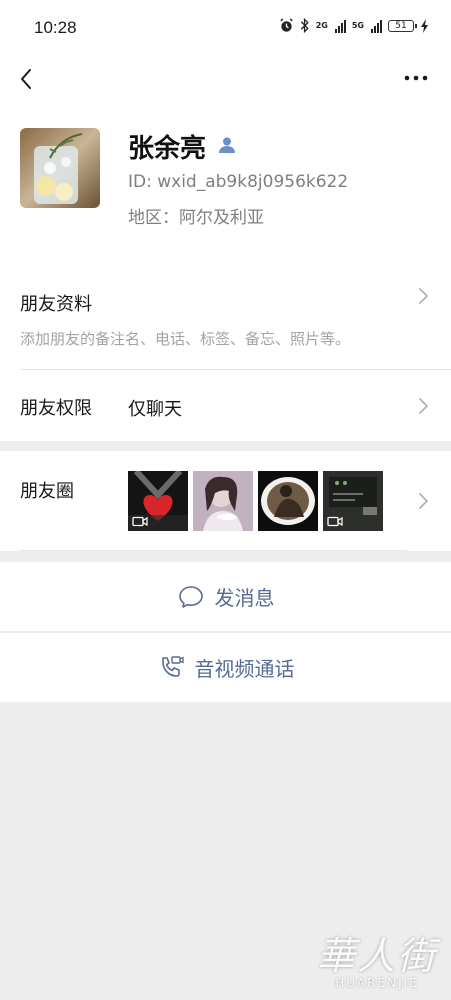 The image size is (451, 1000). What do you see at coordinates (225, 28) in the screenshot?
I see `status-bar: 10:28 2G 5G 51` at bounding box center [225, 28].